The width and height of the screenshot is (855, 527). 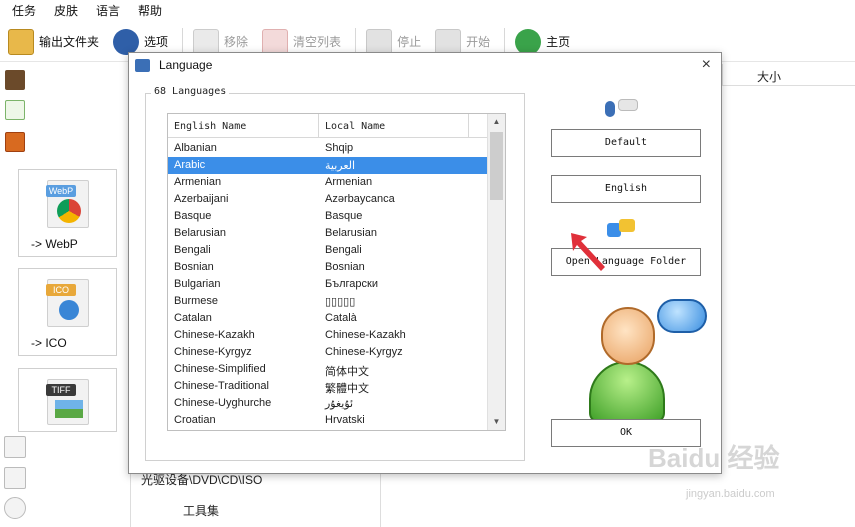 I want to click on english-name-cell: Arabic, so click(x=190, y=165).